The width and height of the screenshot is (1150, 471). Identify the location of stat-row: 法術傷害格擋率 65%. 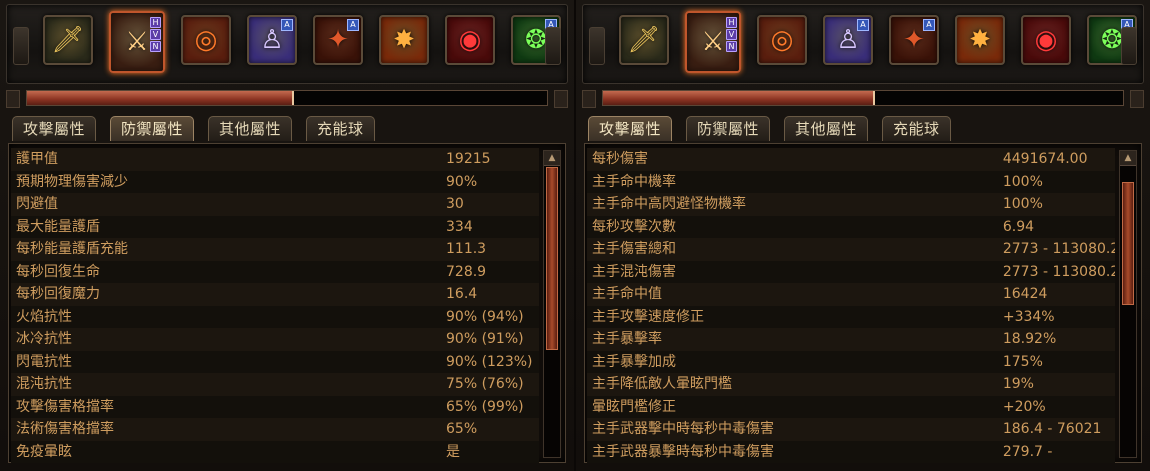
(275, 429).